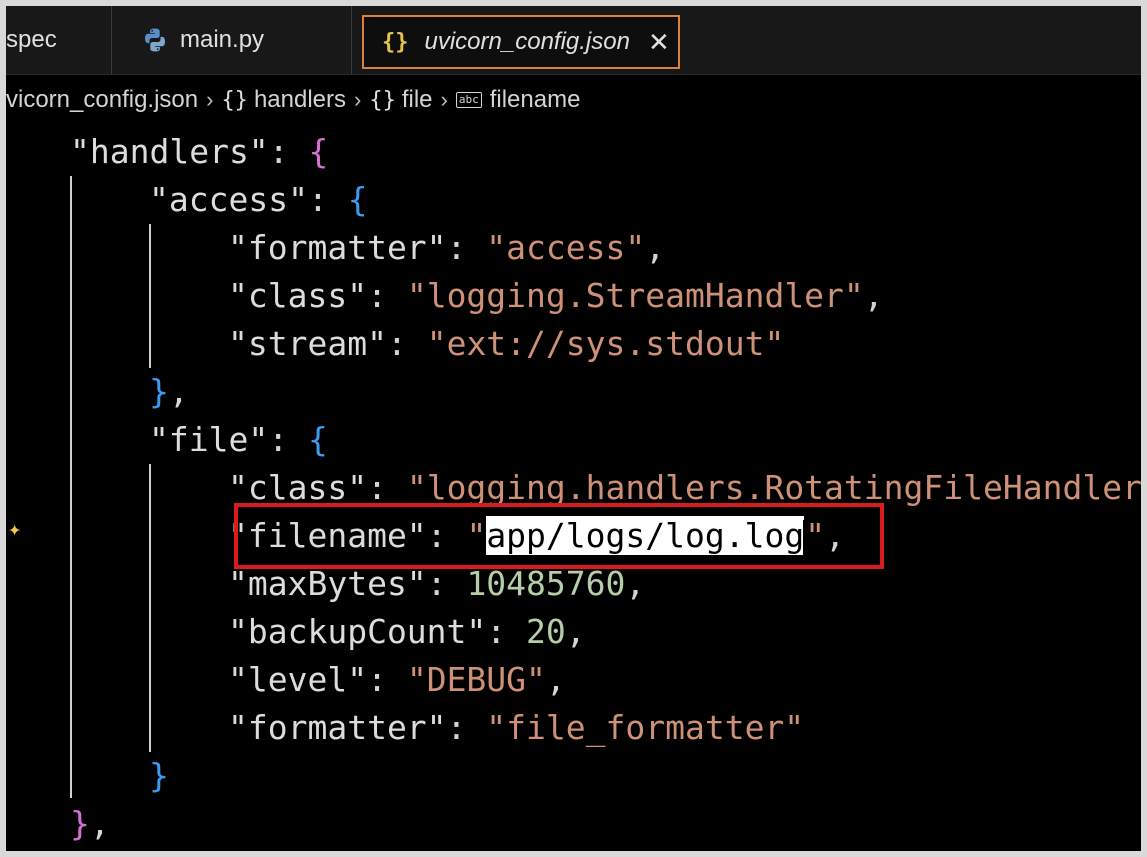 This screenshot has width=1147, height=857. I want to click on code-line: "formatter": "access",, so click(447, 247).